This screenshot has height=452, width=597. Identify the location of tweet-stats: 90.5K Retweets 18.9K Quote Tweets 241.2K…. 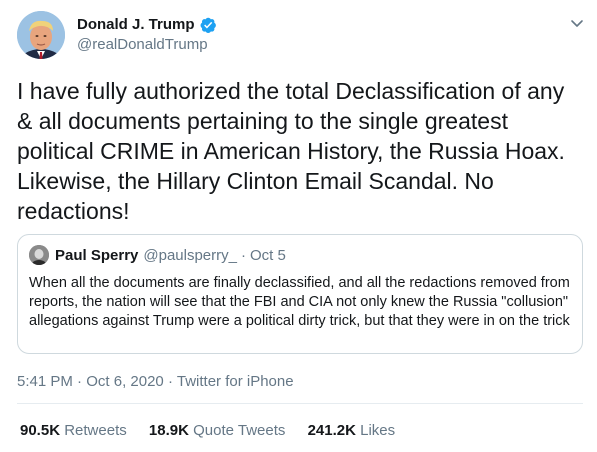
(216, 431).